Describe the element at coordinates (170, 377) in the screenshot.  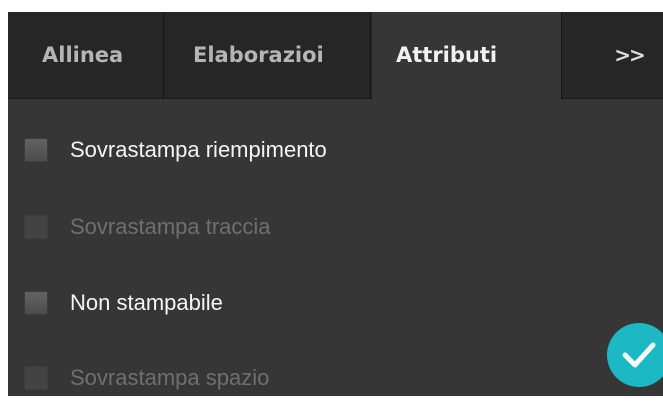
I see `option-label: Sovrastampa spazio` at that location.